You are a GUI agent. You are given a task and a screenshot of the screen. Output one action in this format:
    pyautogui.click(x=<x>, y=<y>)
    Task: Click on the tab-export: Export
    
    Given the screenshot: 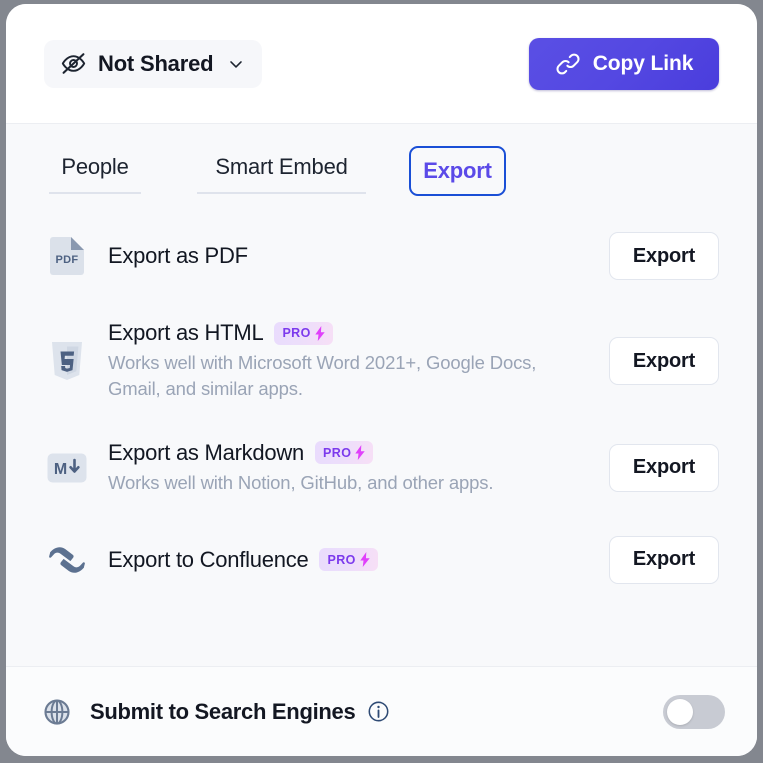 What is the action you would take?
    pyautogui.click(x=457, y=171)
    